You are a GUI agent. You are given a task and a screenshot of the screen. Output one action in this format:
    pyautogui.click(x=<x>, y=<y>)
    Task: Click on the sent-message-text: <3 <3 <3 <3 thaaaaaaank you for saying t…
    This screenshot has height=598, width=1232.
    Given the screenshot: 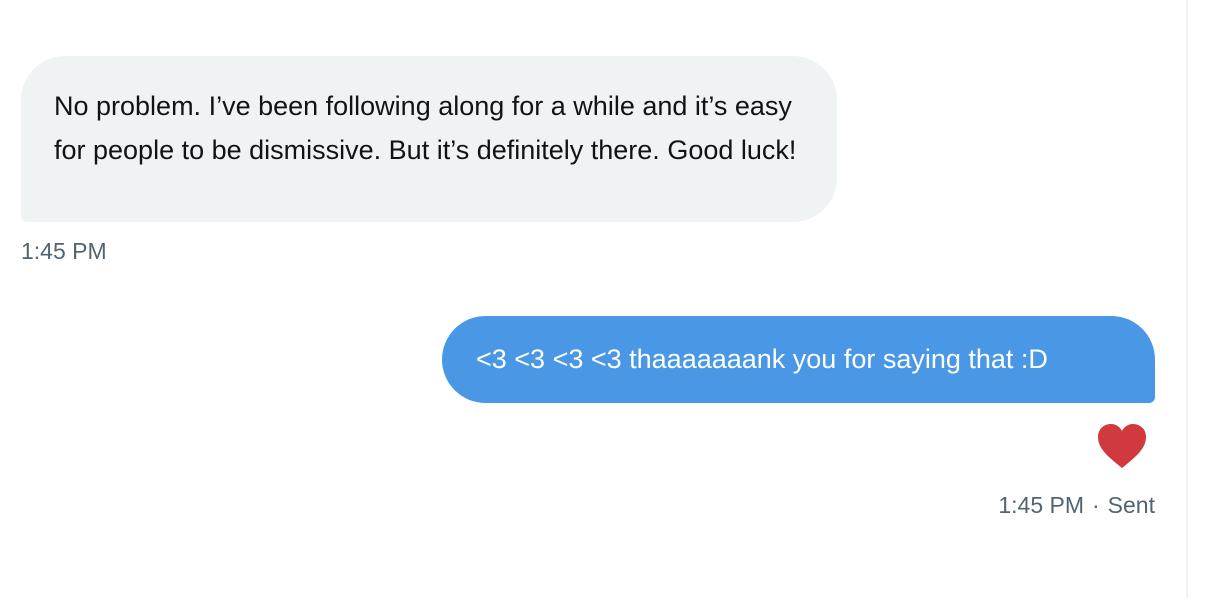 What is the action you would take?
    pyautogui.click(x=762, y=359)
    